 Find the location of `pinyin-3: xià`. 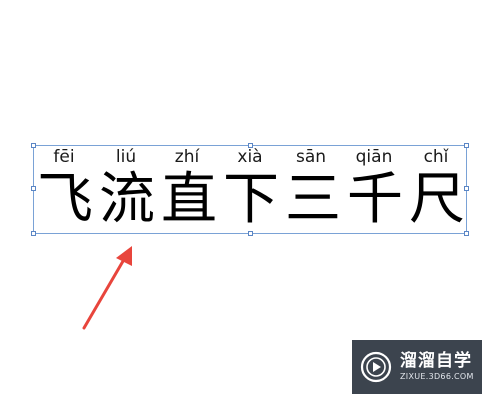

pinyin-3: xià is located at coordinates (250, 157).